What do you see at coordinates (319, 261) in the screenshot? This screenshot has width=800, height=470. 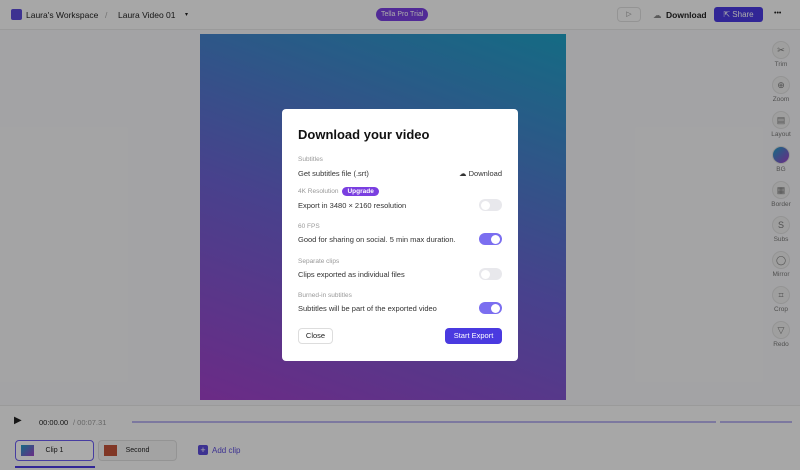 I see `section-label: Separate clips` at bounding box center [319, 261].